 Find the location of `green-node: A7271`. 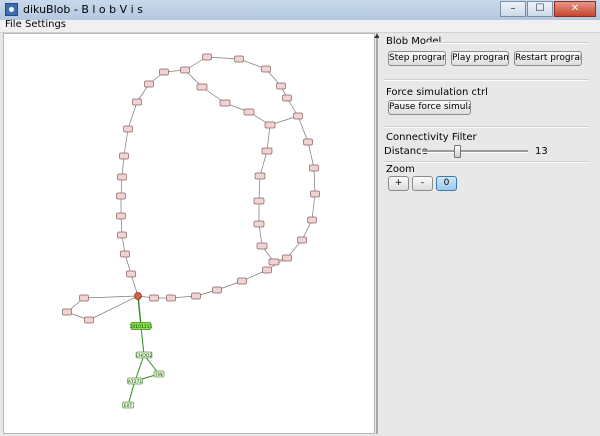

green-node: A7271 is located at coordinates (135, 381).